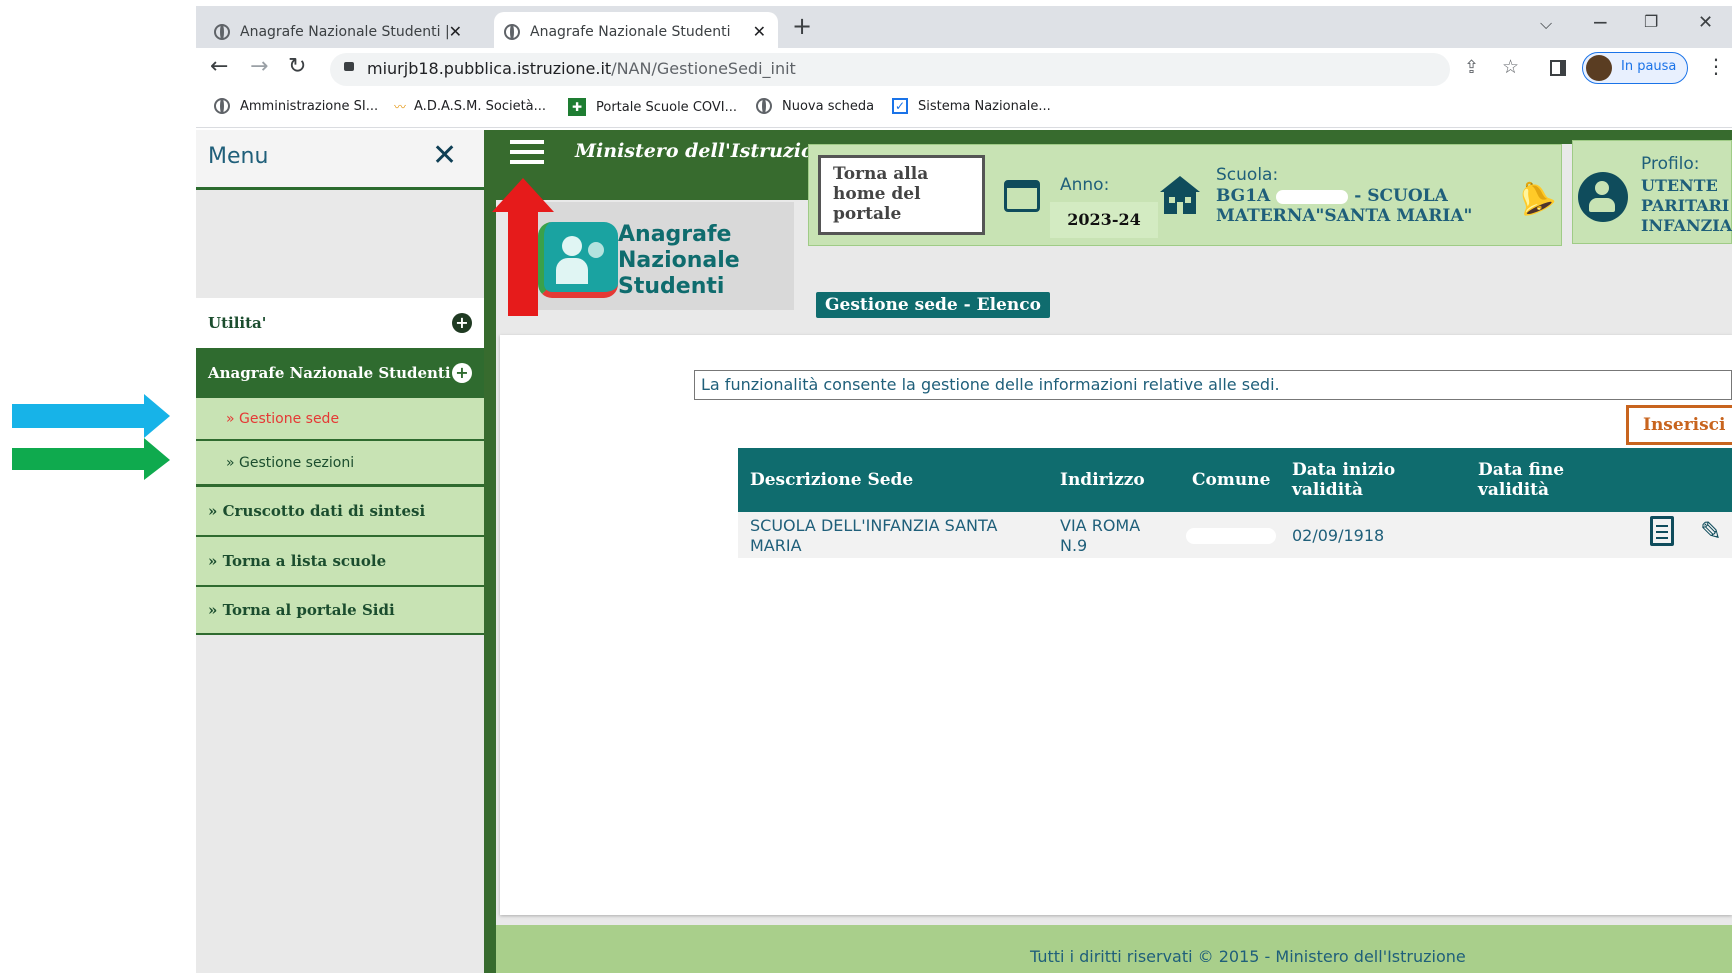  What do you see at coordinates (339, 32) in the screenshot?
I see `browser-tab-1: Anagrafe Nazionale Studenti | Sc ✕` at bounding box center [339, 32].